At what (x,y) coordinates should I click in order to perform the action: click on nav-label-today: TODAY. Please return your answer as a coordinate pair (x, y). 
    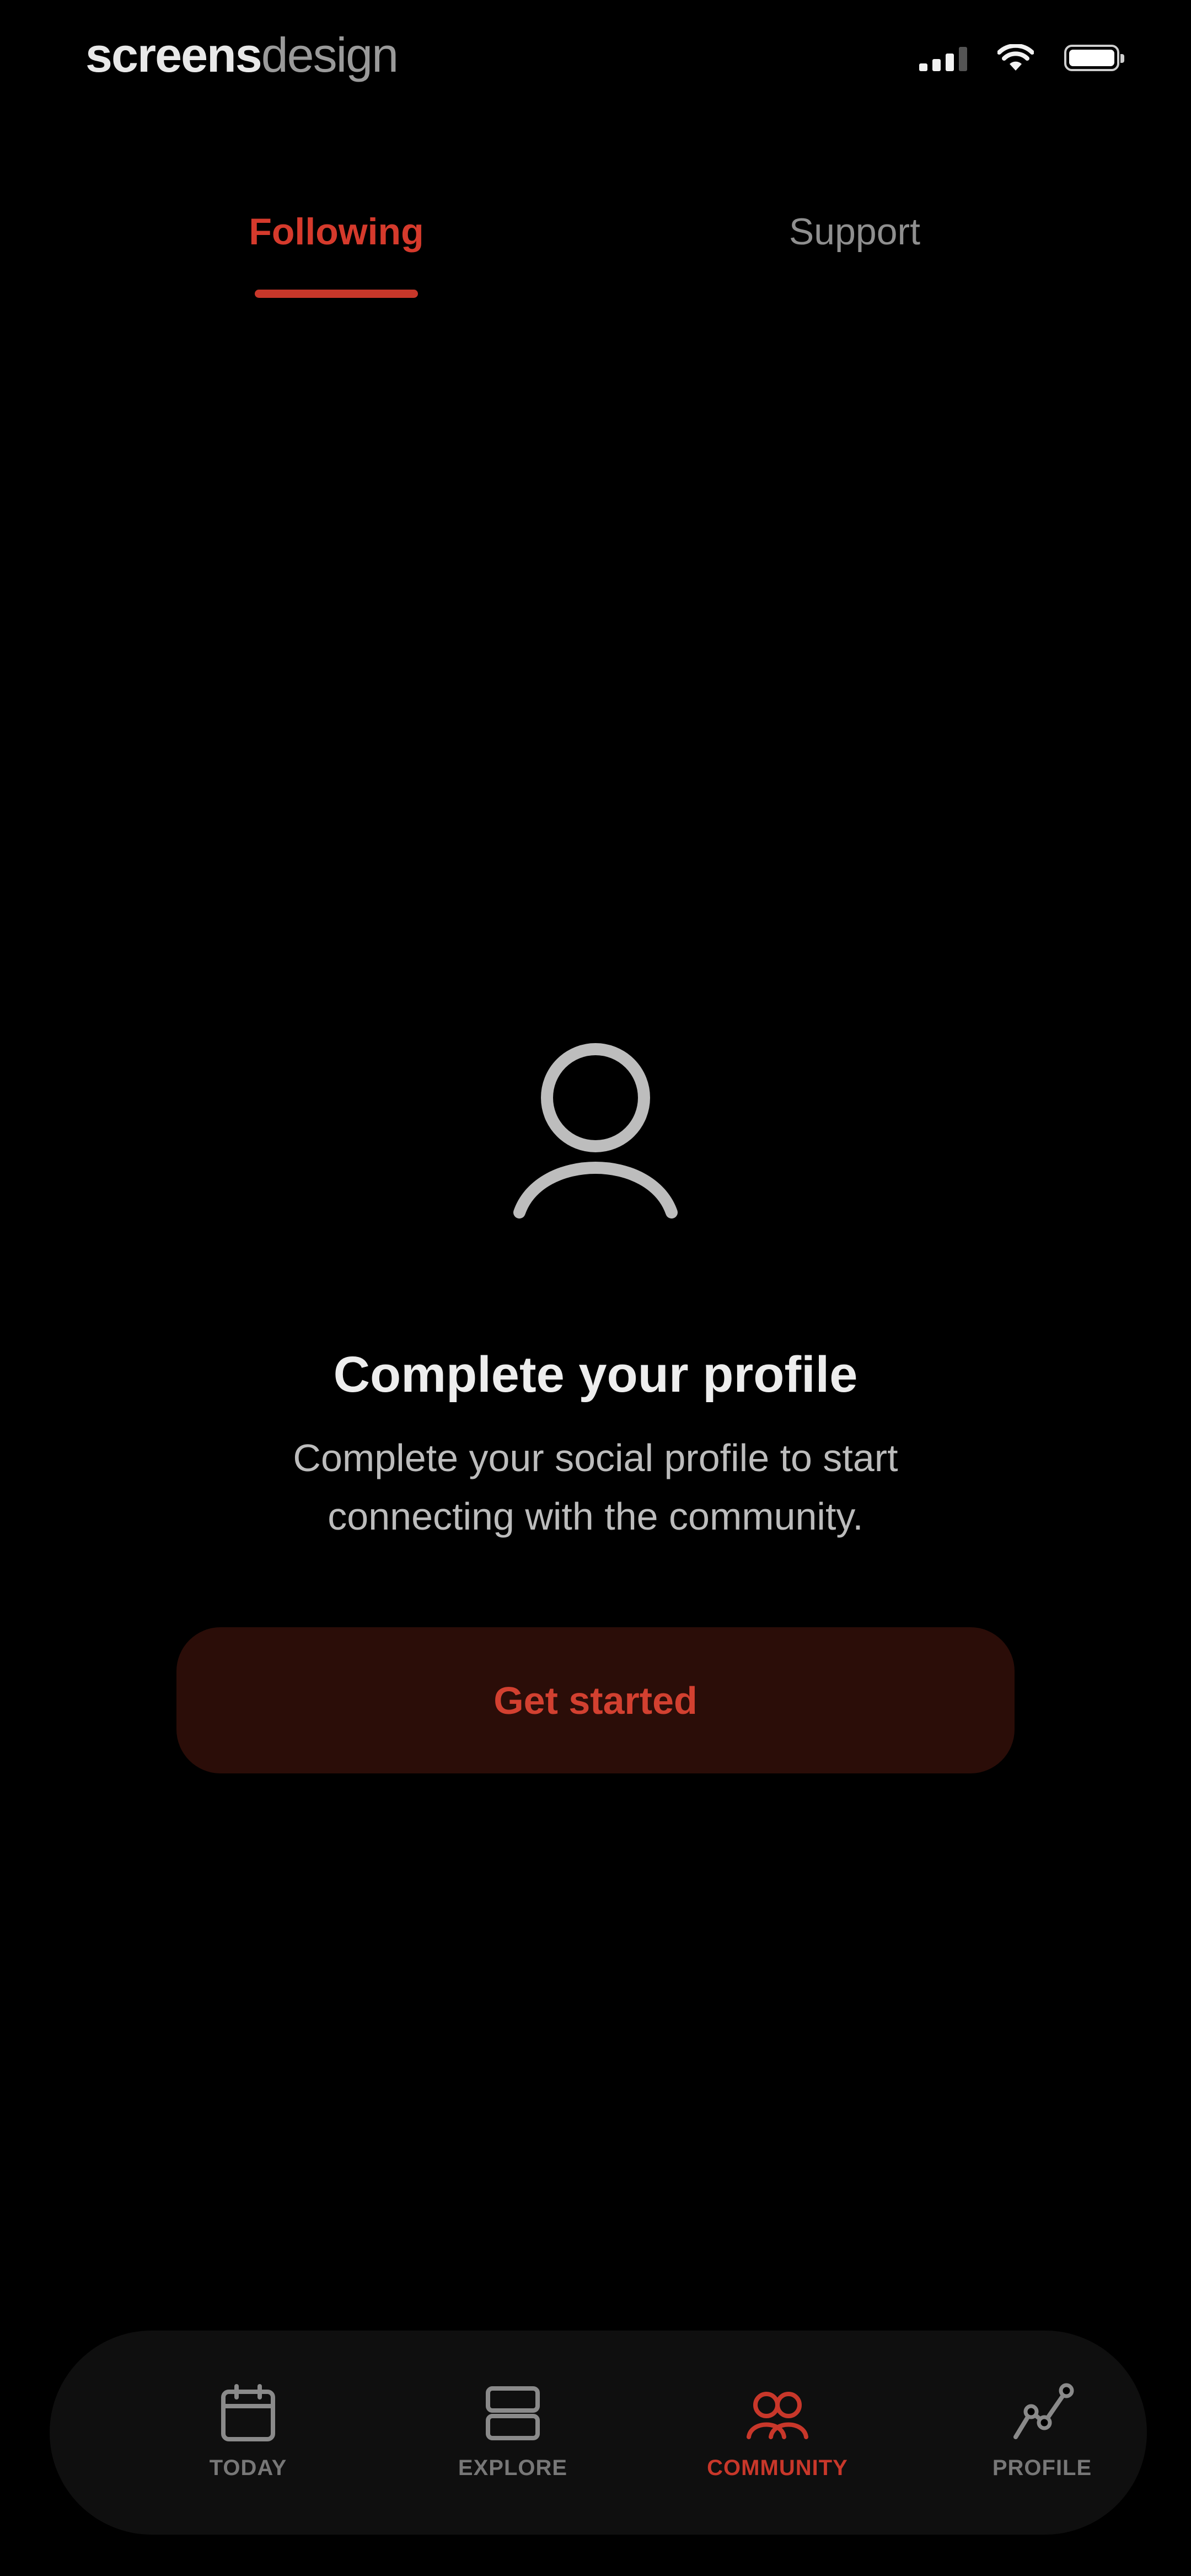
    Looking at the image, I should click on (248, 2468).